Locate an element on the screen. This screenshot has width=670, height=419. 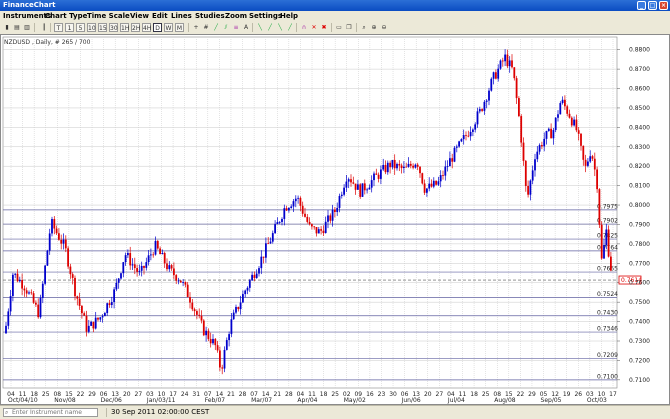
line-tool-3-icon: ╲ is located at coordinates (280, 27).